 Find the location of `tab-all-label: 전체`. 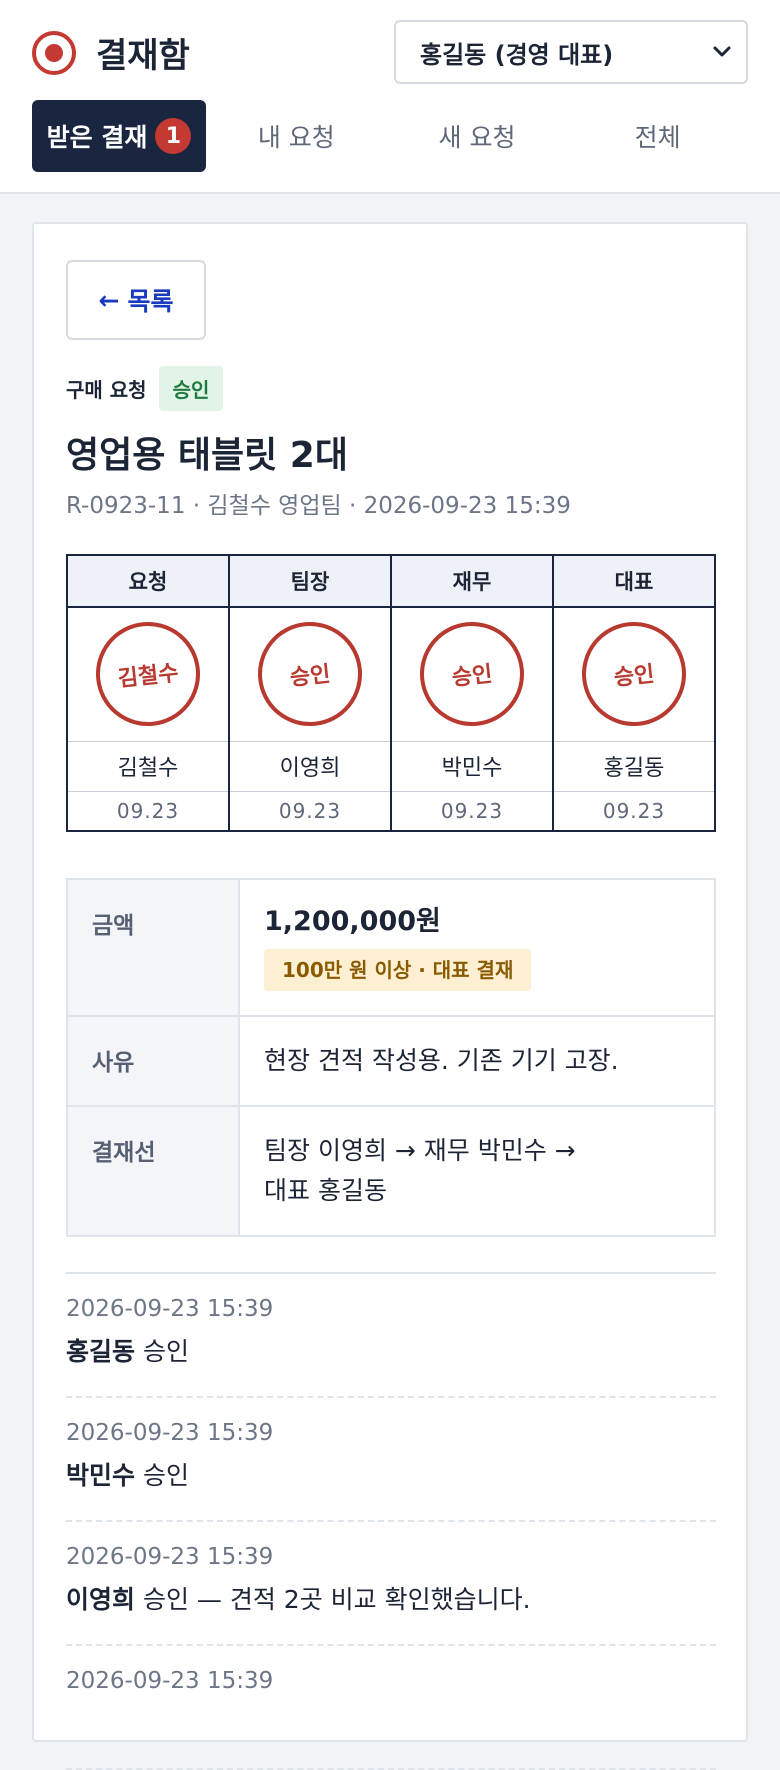

tab-all-label: 전체 is located at coordinates (657, 137).